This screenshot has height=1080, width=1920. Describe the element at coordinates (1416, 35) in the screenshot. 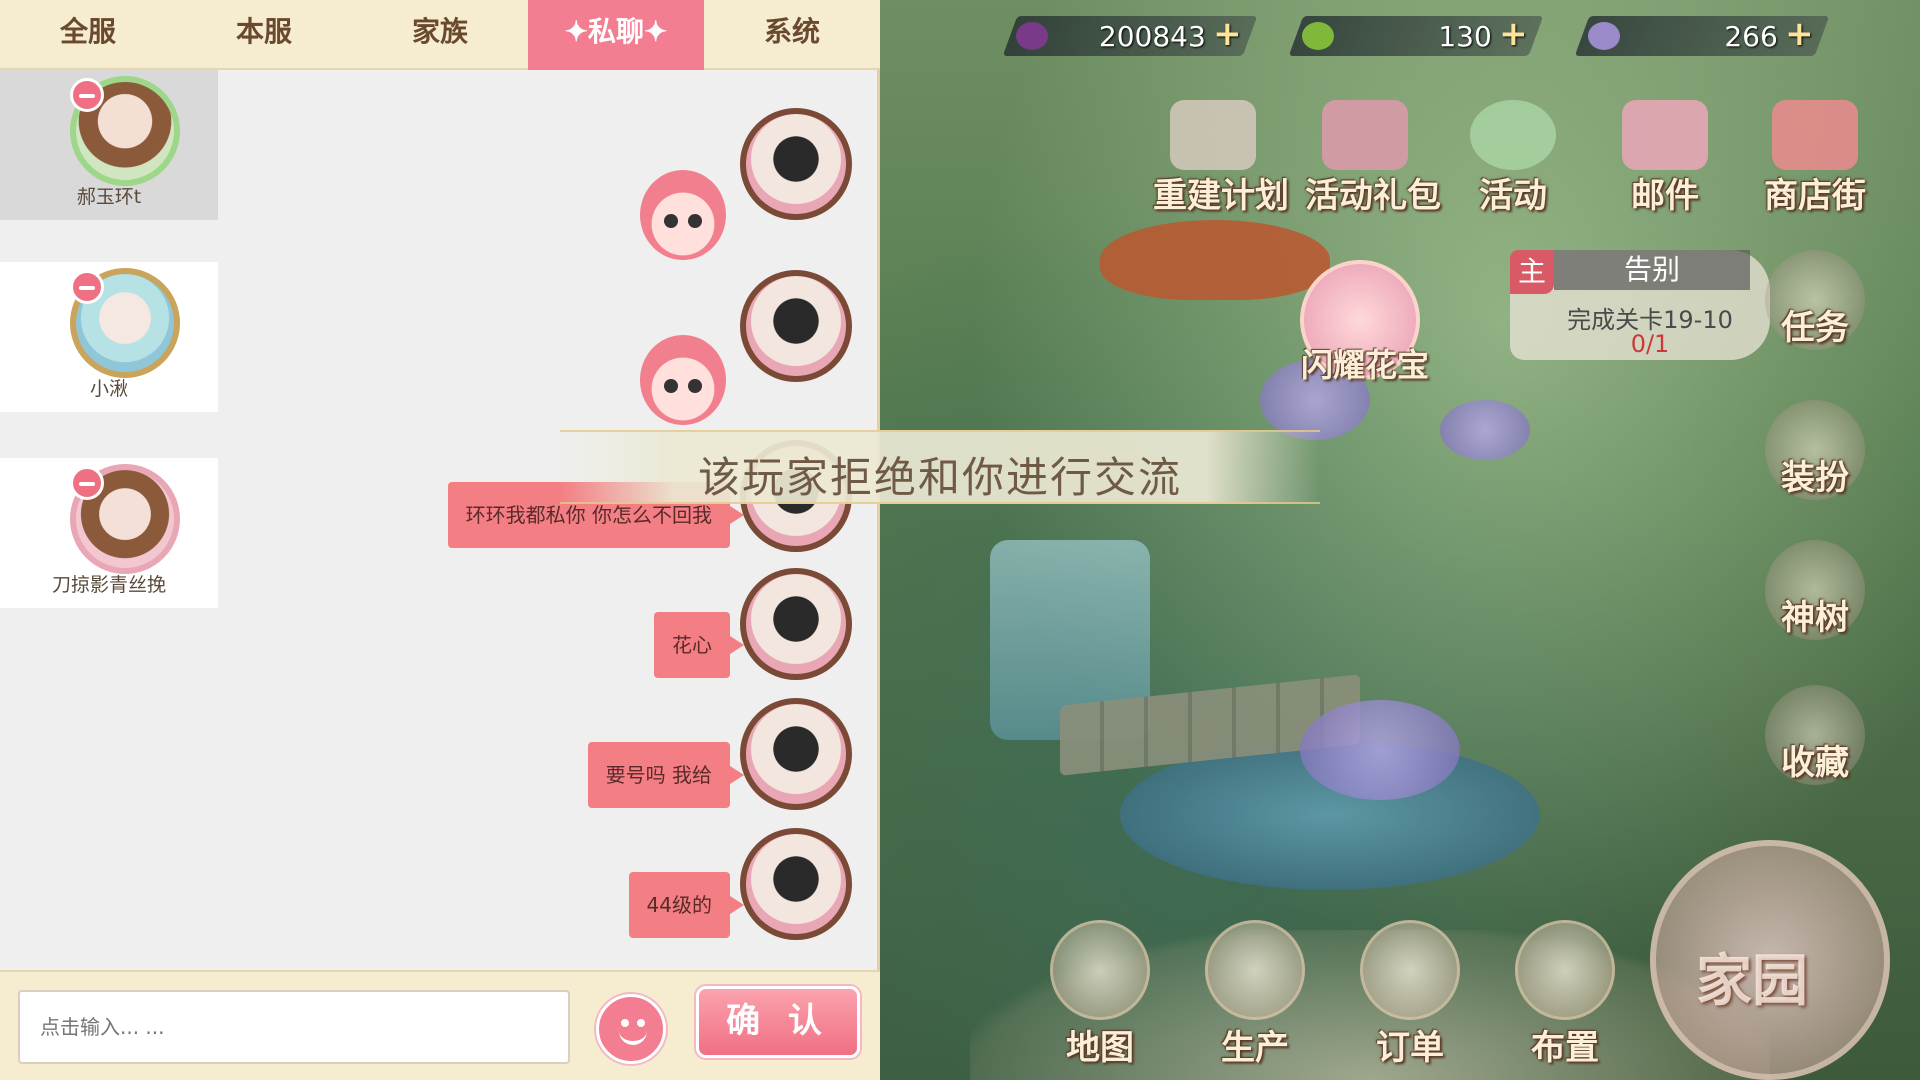

I see `currency-leaf: 130 +` at that location.